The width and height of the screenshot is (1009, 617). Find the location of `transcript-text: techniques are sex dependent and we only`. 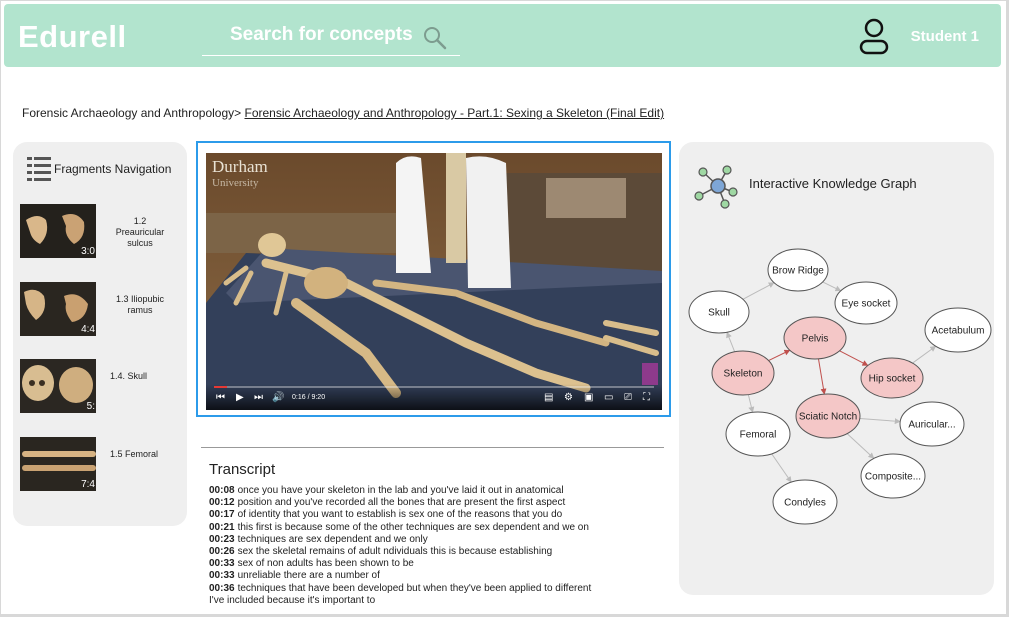

transcript-text: techniques are sex dependent and we only is located at coordinates (332, 539).